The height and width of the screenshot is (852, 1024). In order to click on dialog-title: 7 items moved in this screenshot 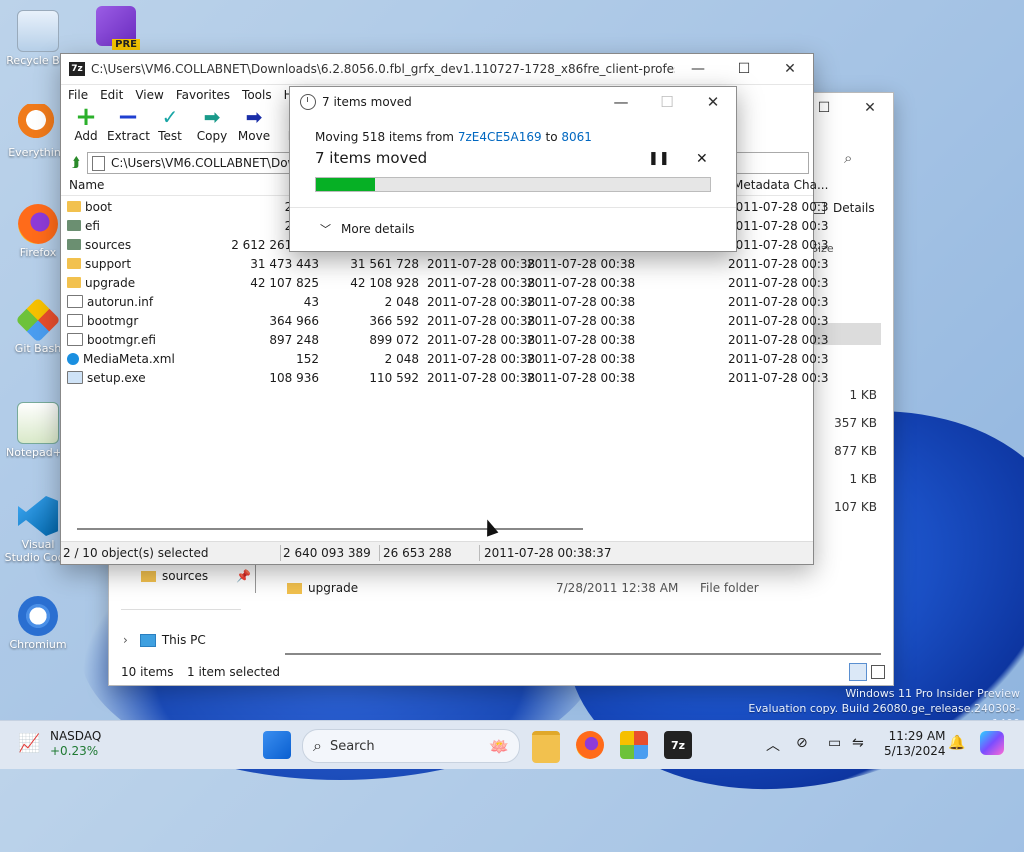, I will do `click(367, 102)`.